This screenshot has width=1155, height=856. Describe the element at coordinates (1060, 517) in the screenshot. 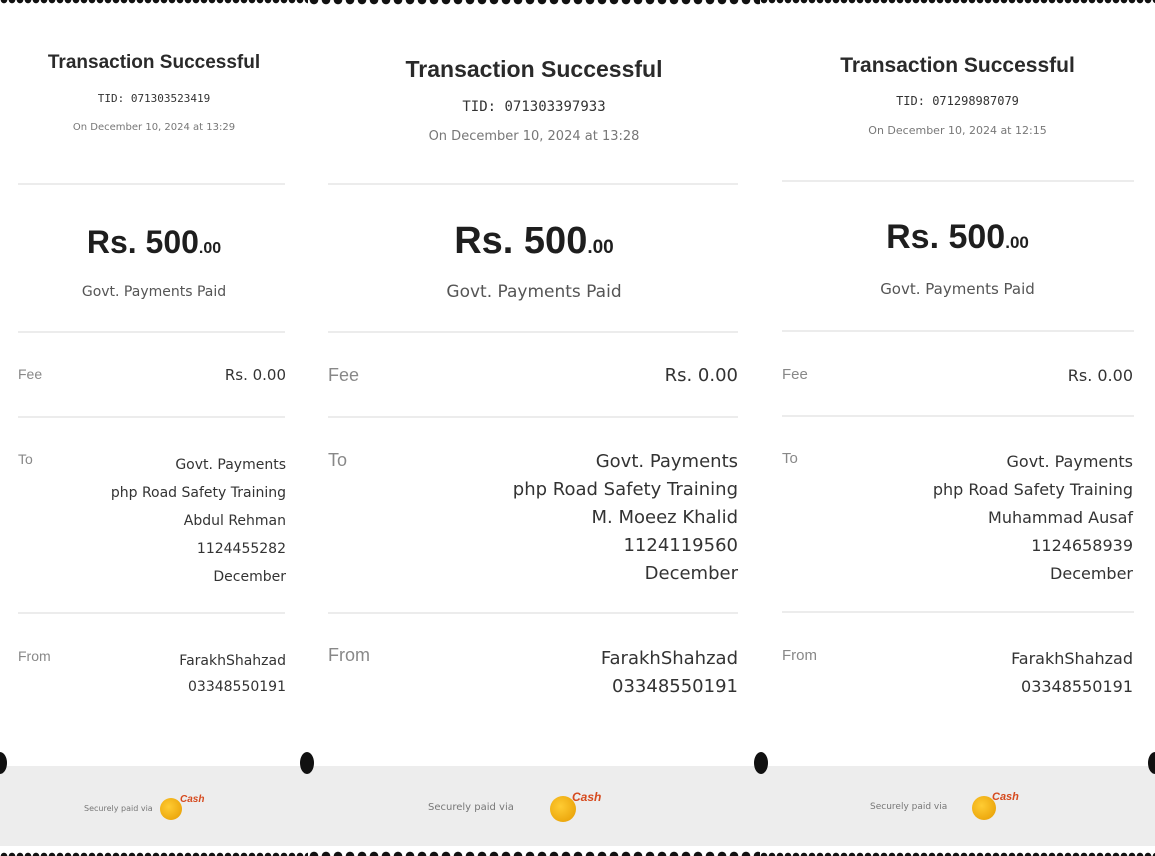

I see `to-line: Muhammad Ausaf` at that location.